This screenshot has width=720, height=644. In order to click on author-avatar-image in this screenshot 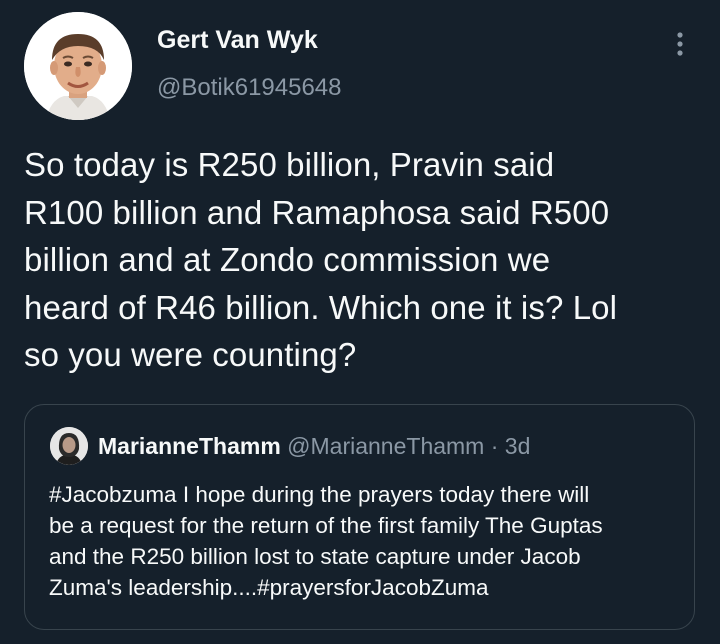, I will do `click(78, 66)`.